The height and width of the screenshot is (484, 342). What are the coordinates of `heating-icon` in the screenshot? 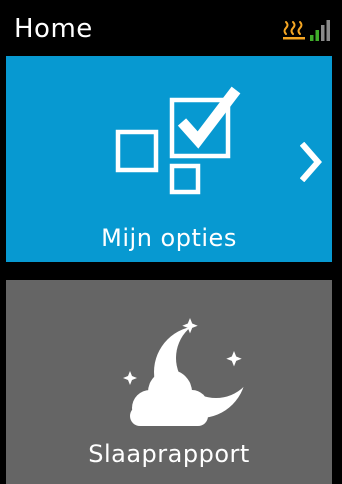 It's located at (294, 30).